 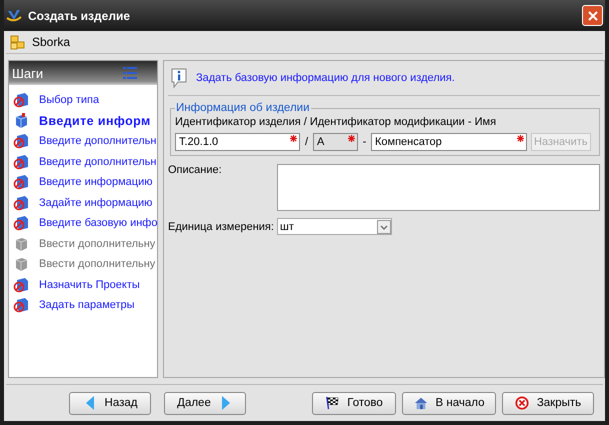 I want to click on group-title: Информация об изделии, so click(x=243, y=108).